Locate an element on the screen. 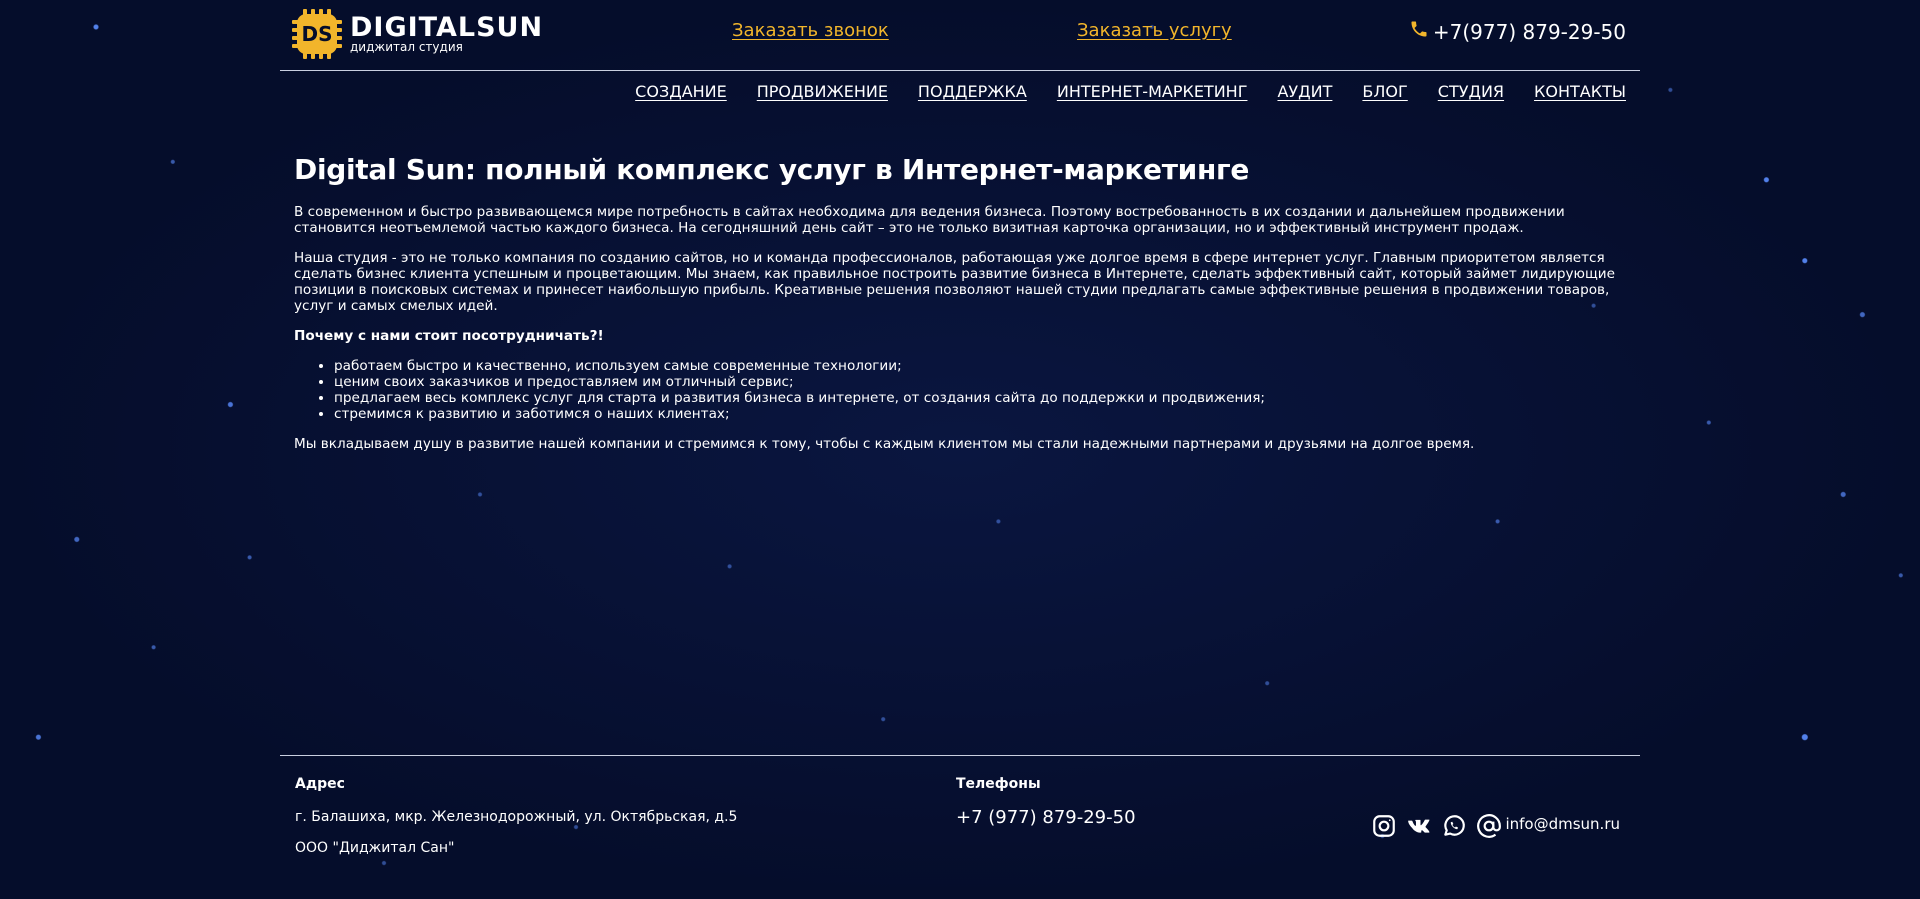 The width and height of the screenshot is (1920, 899). nav-item-support: ПОДДЕРЖКА is located at coordinates (972, 91).